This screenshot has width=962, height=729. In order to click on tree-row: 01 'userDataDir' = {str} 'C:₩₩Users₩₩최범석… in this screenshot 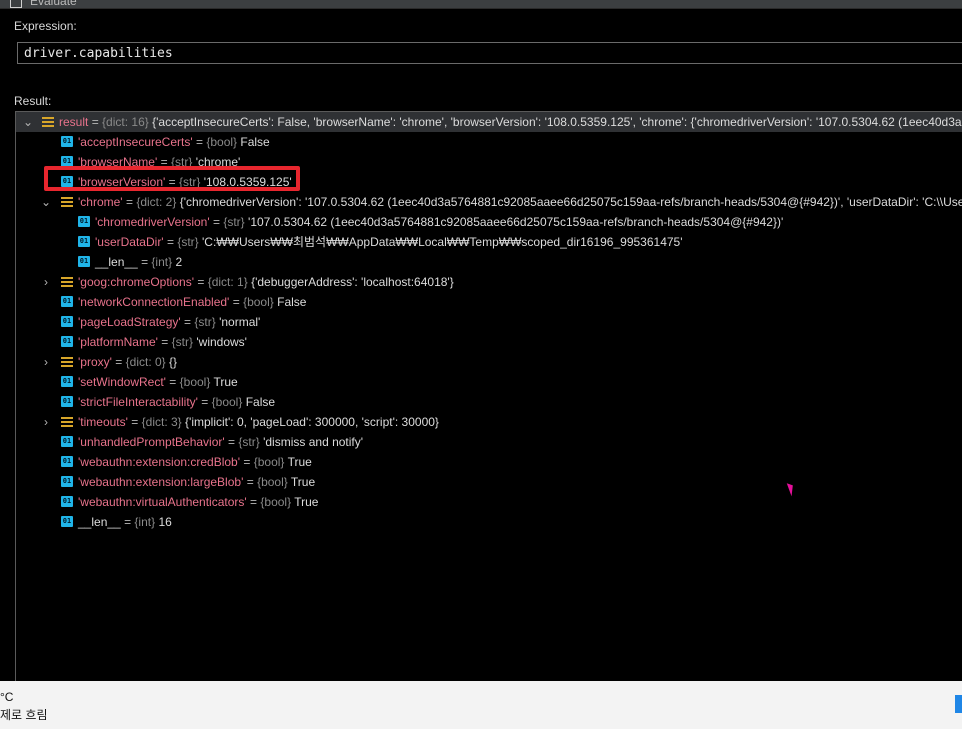, I will do `click(489, 242)`.